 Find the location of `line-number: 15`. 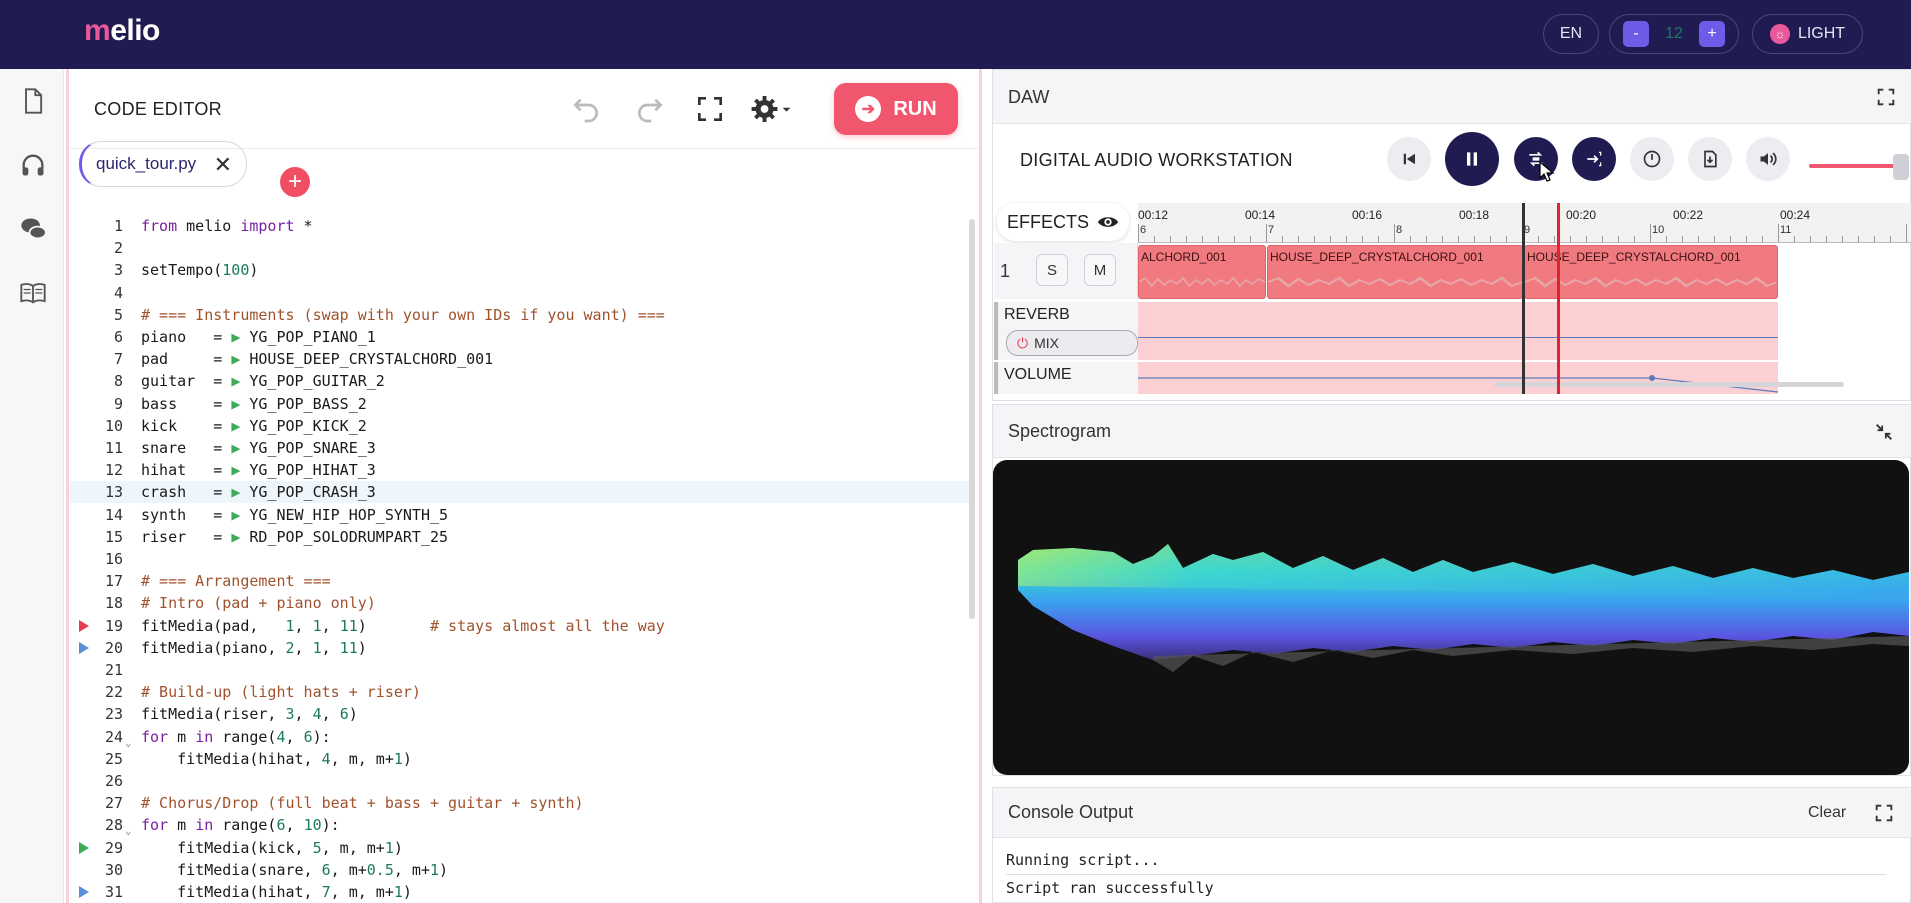

line-number: 15 is located at coordinates (96, 537).